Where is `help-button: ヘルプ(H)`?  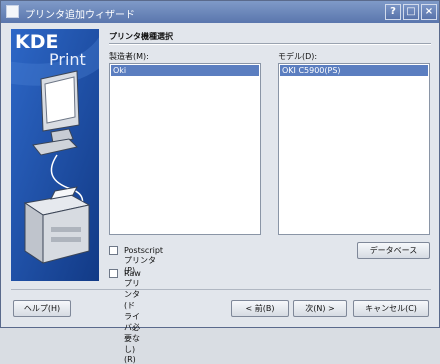 help-button: ヘルプ(H) is located at coordinates (42, 308).